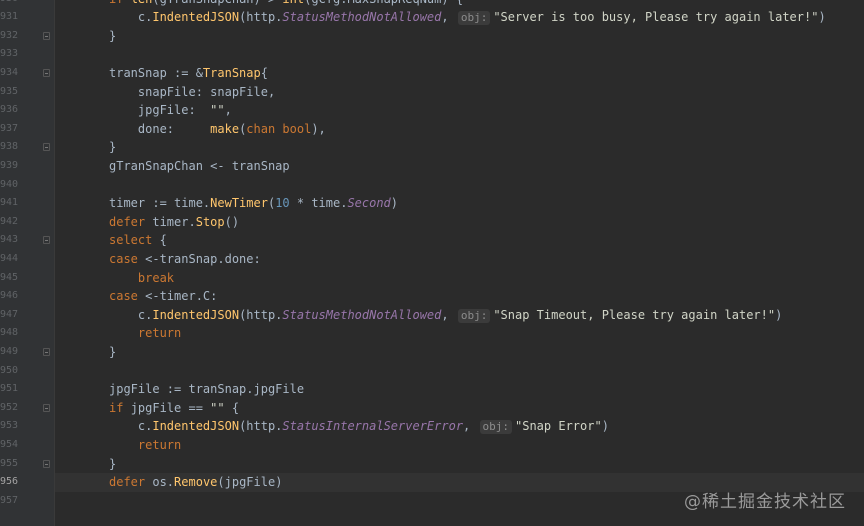  What do you see at coordinates (432, 166) in the screenshot?
I see `code-line: 939 gTranSnapChan <- tranSnap` at bounding box center [432, 166].